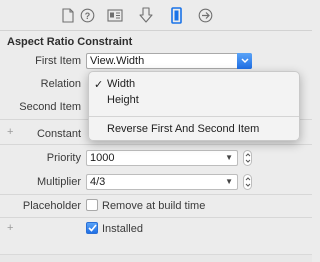 This screenshot has width=320, height=262. I want to click on attributes-icon, so click(146, 15).